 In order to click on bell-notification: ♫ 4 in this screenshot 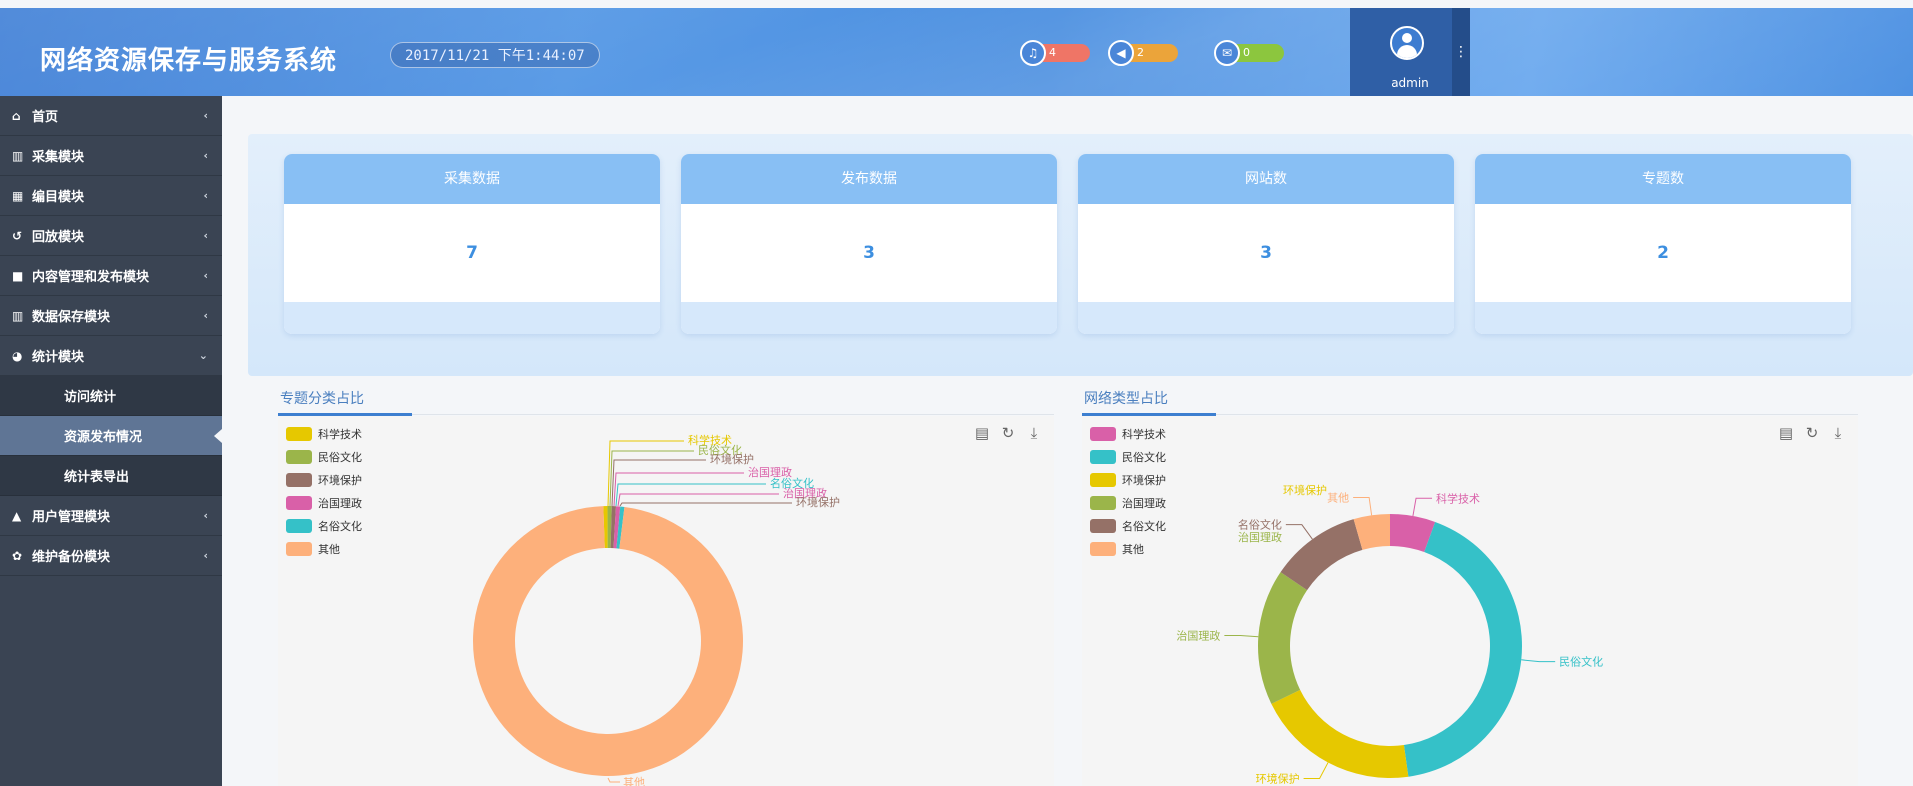, I will do `click(1055, 53)`.